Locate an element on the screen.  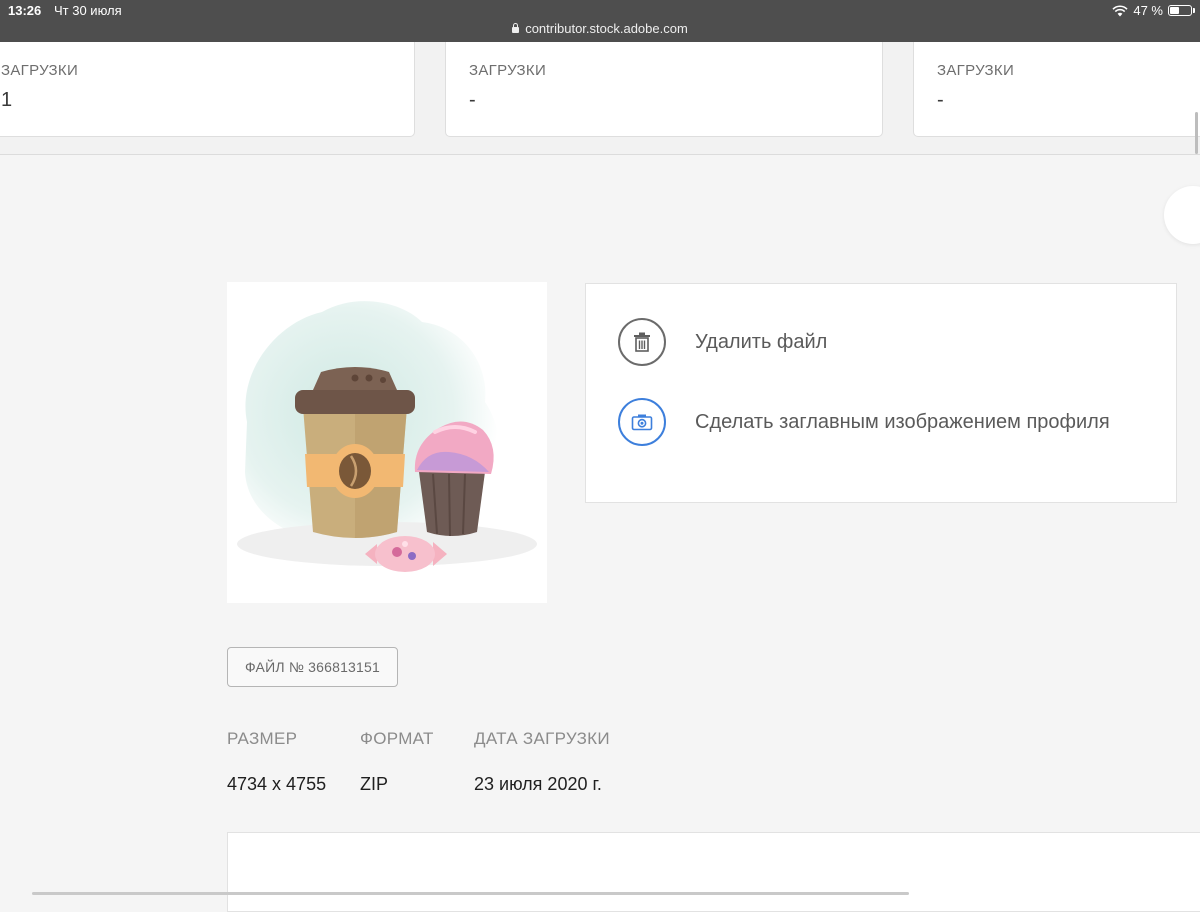
delete-file-button: Удалить файл is located at coordinates (722, 342).